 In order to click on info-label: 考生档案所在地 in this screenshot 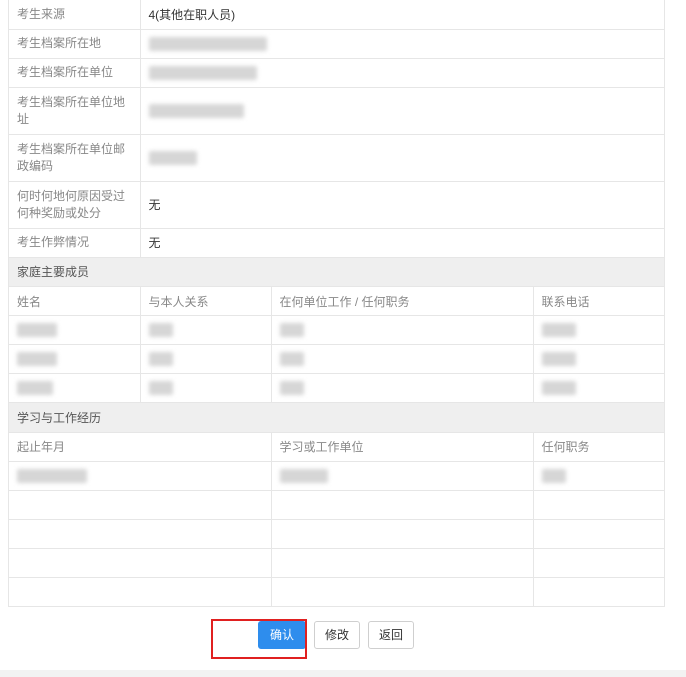, I will do `click(75, 44)`.